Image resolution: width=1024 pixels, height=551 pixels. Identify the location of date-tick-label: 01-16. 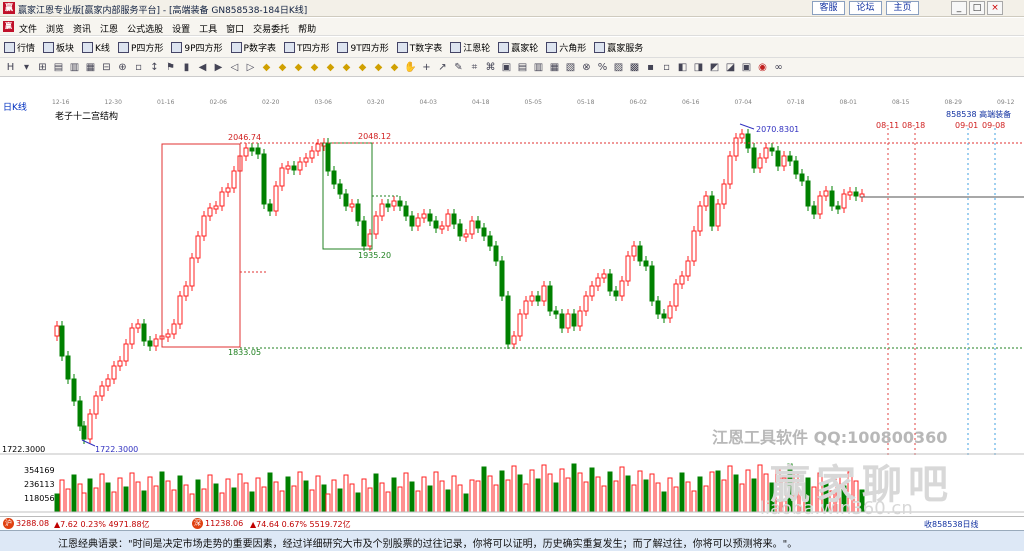
(166, 102).